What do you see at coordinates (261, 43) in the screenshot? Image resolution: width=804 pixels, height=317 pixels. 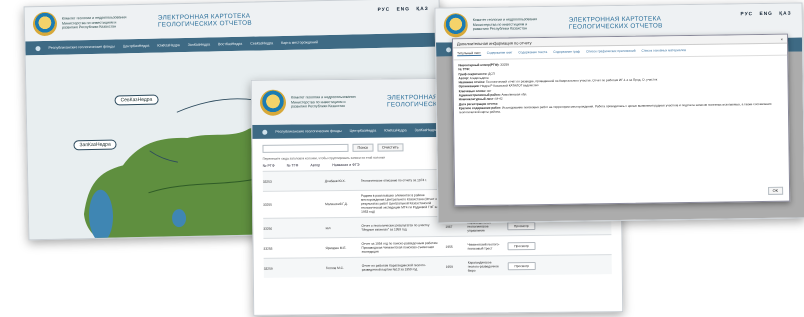 I see `nav-item-north: СевКазНедра` at bounding box center [261, 43].